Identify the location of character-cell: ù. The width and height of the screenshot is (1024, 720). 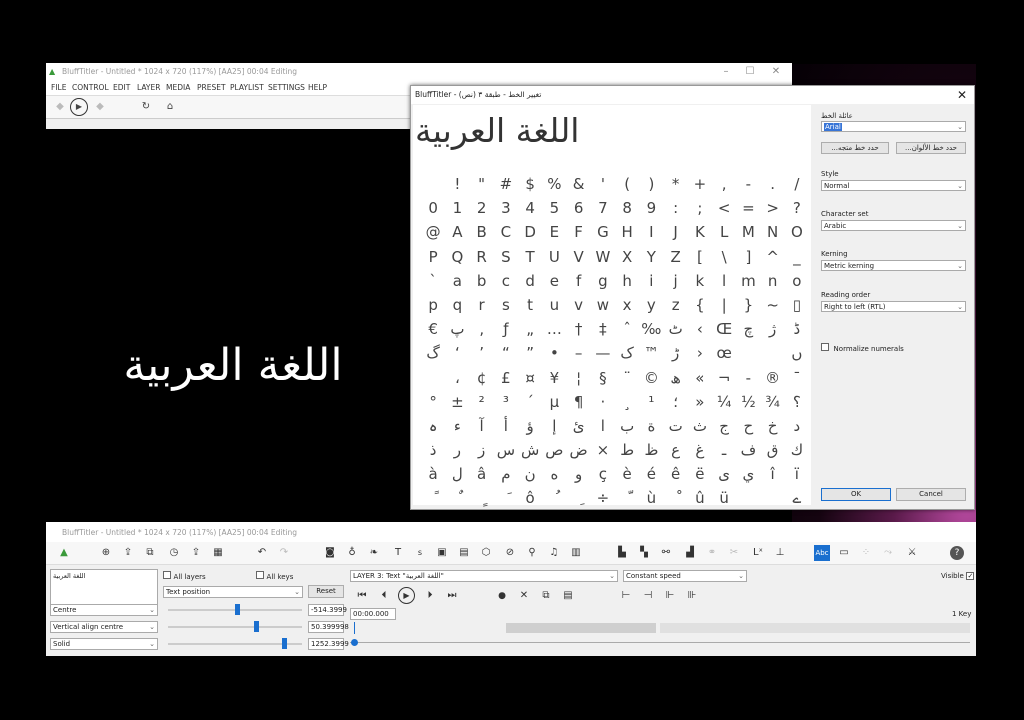
(651, 499).